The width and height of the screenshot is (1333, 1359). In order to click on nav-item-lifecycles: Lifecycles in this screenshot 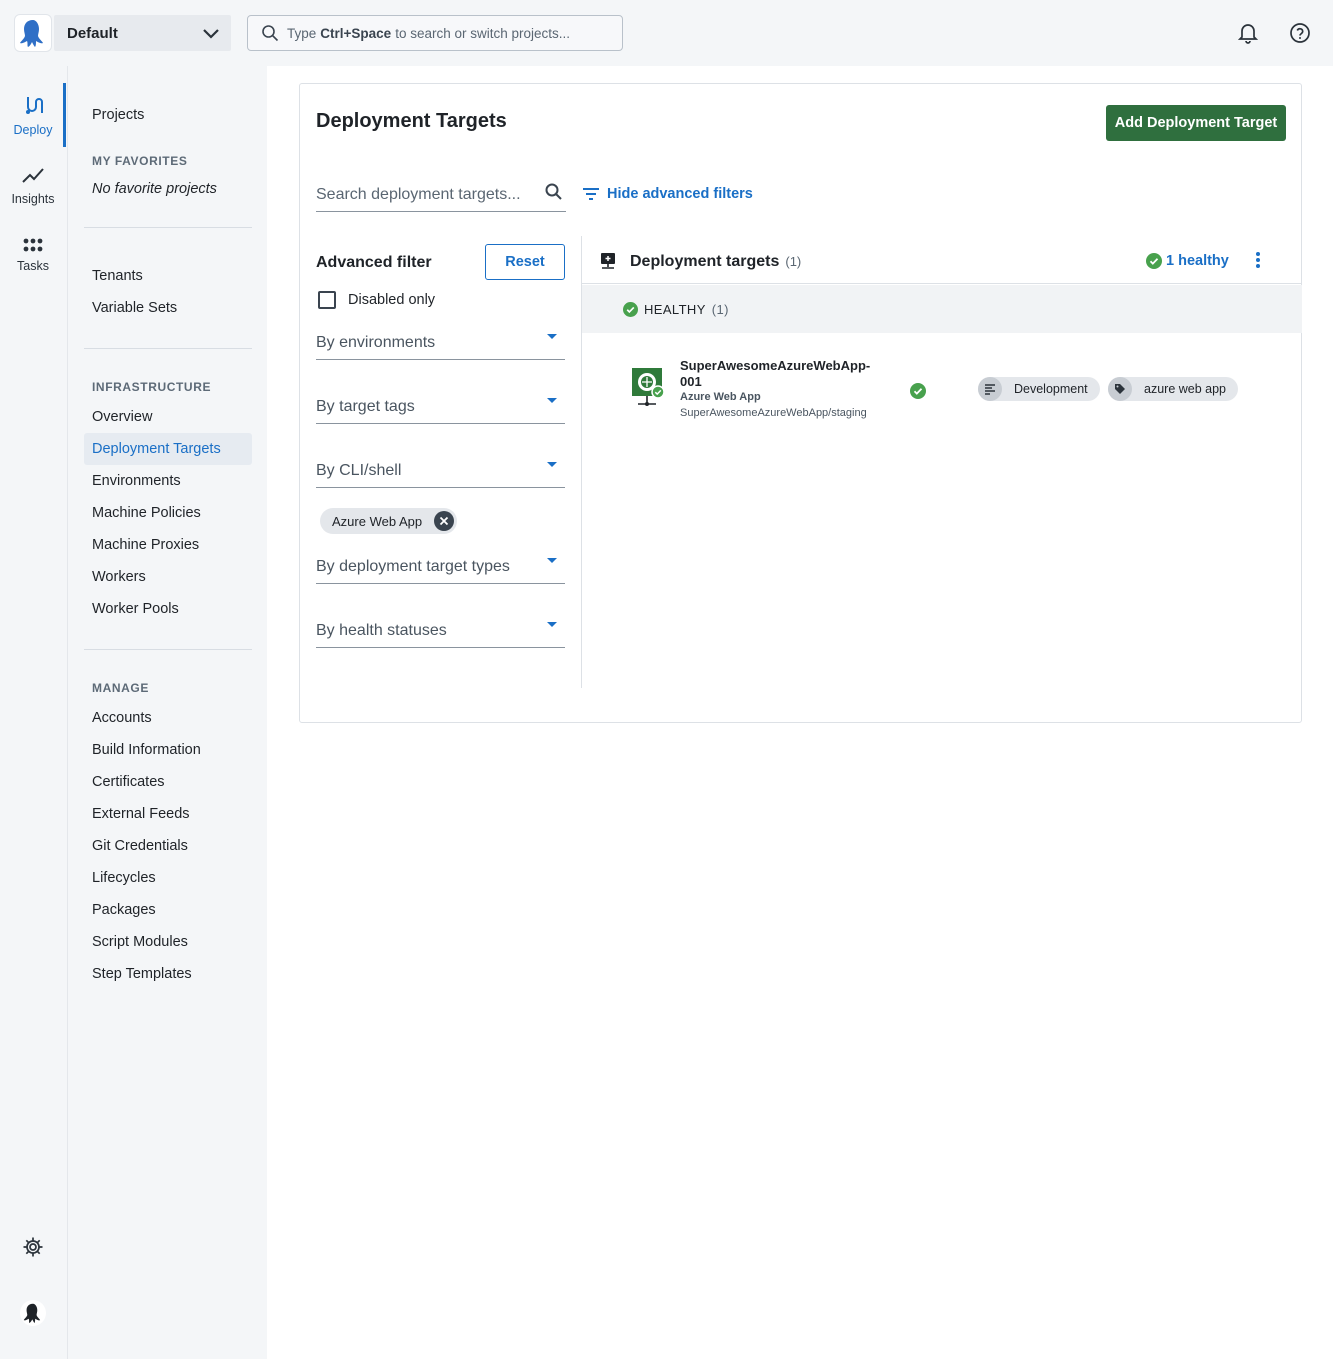, I will do `click(168, 878)`.